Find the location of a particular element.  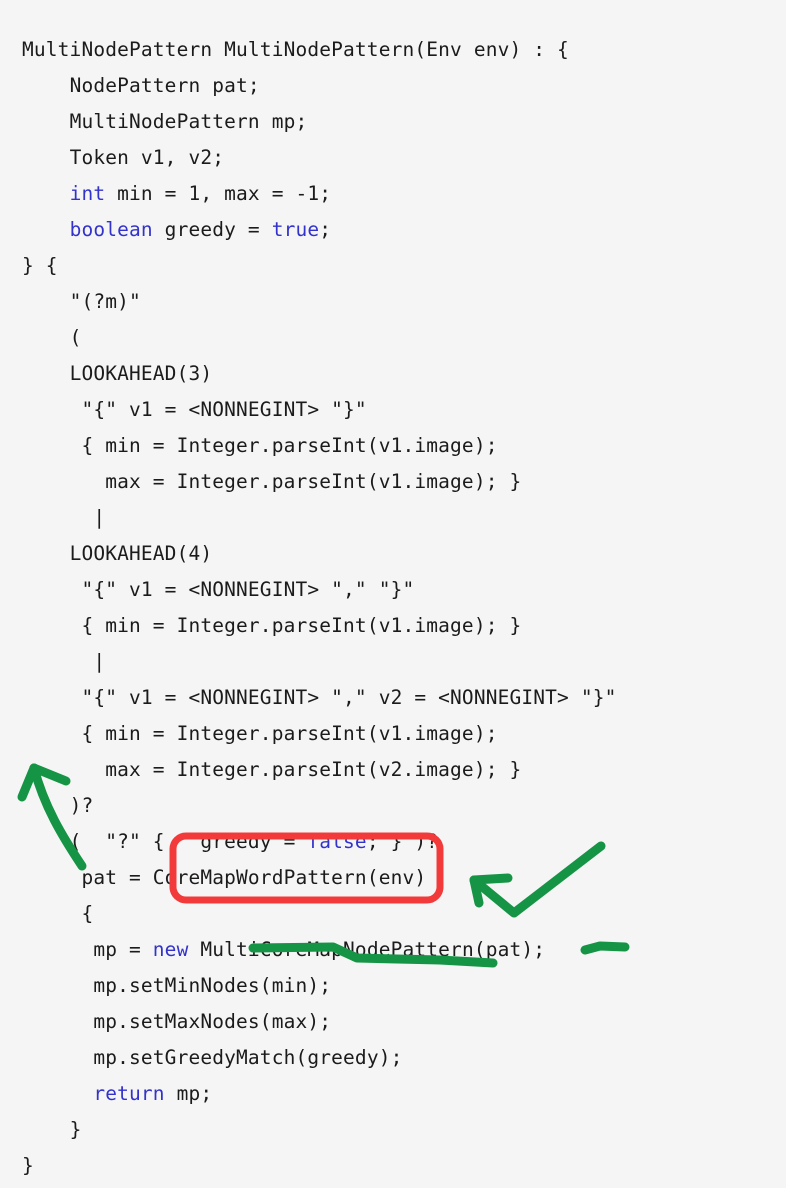

code-line: { min = Integer.parseInt(v1.image); } is located at coordinates (402, 626).